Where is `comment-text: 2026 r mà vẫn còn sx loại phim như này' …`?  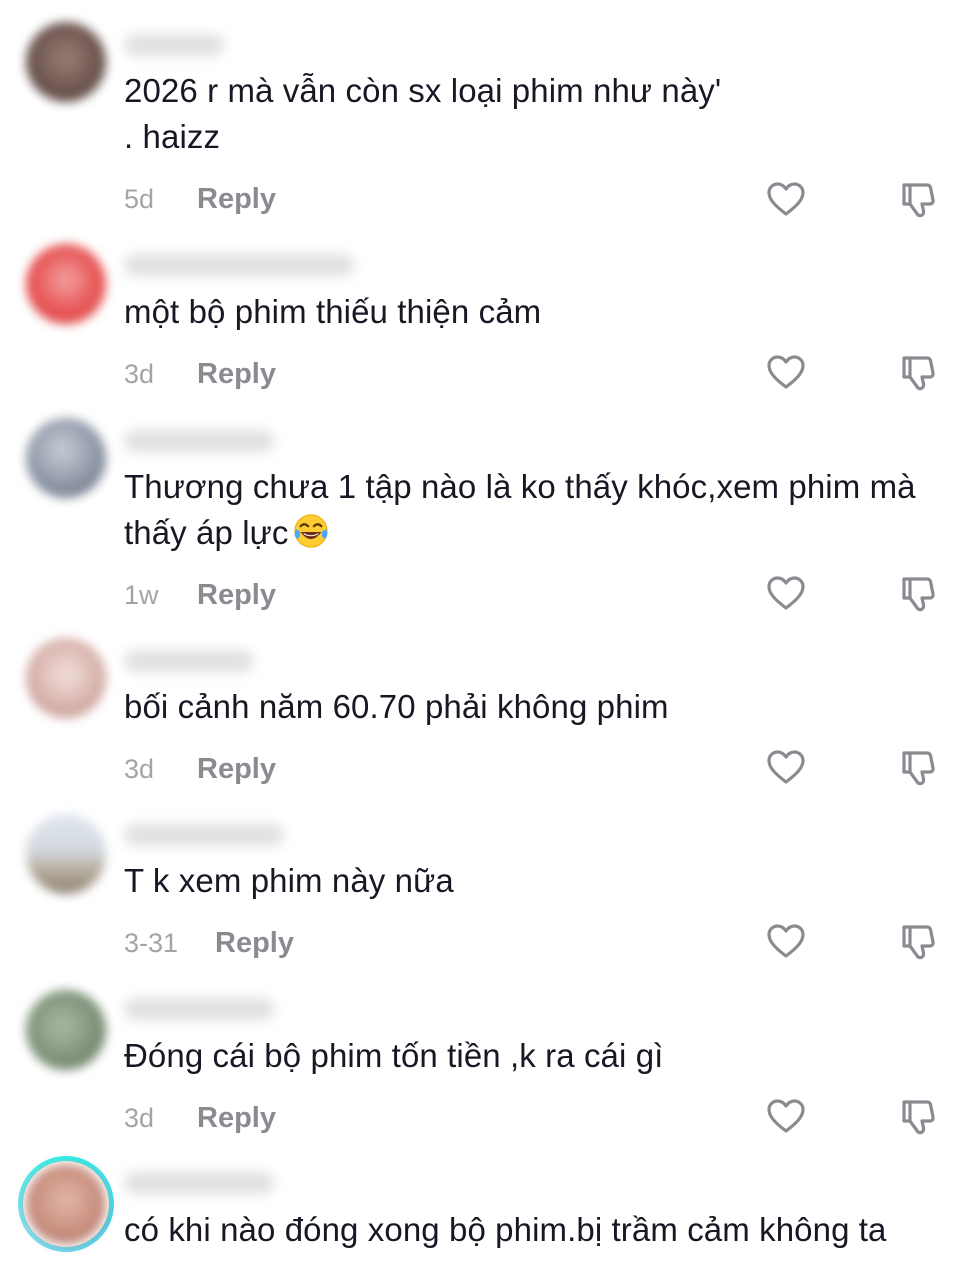
comment-text: 2026 r mà vẫn còn sx loại phim như này' … is located at coordinates (539, 114).